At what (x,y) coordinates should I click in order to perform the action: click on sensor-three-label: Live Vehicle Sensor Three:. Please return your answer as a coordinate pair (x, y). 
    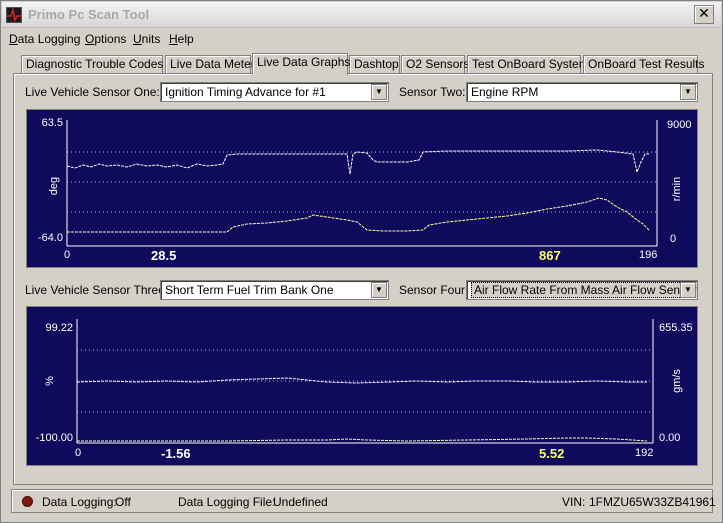
    Looking at the image, I should click on (97, 290).